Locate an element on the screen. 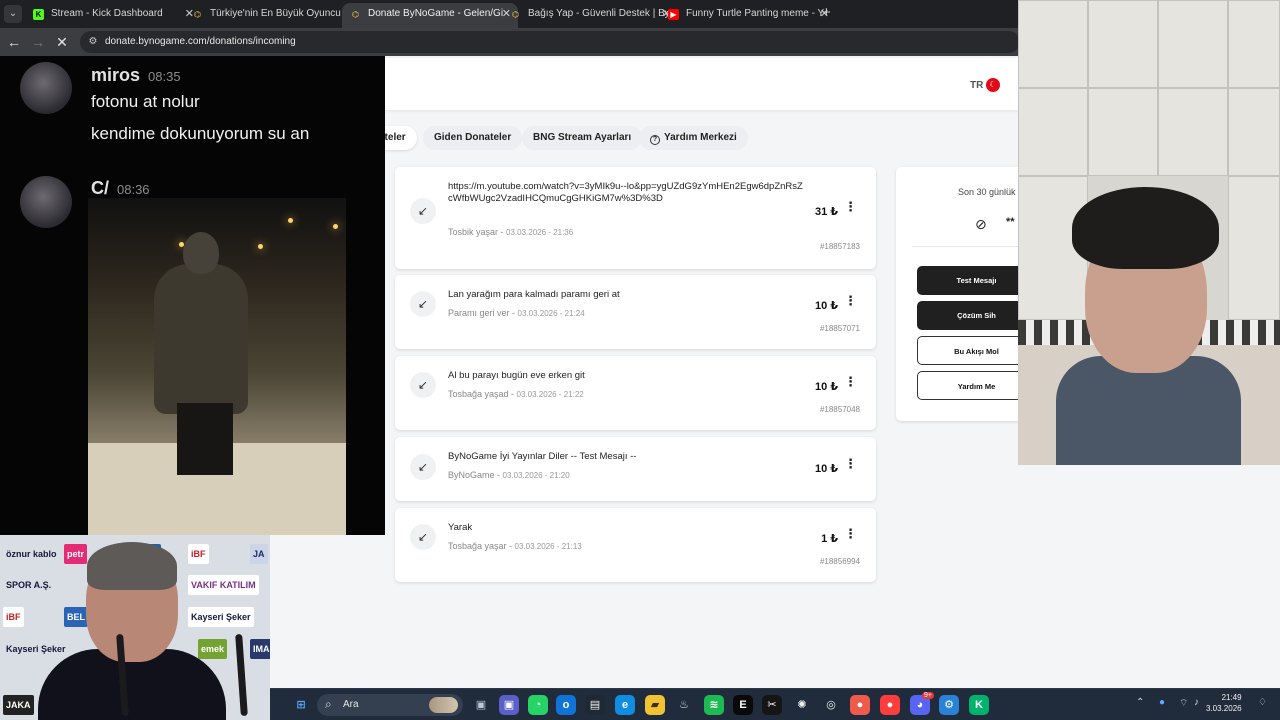 The width and height of the screenshot is (1280, 720). tab-kick-dashboard: K Stream - Kick Dashboard ✕ is located at coordinates (113, 15).